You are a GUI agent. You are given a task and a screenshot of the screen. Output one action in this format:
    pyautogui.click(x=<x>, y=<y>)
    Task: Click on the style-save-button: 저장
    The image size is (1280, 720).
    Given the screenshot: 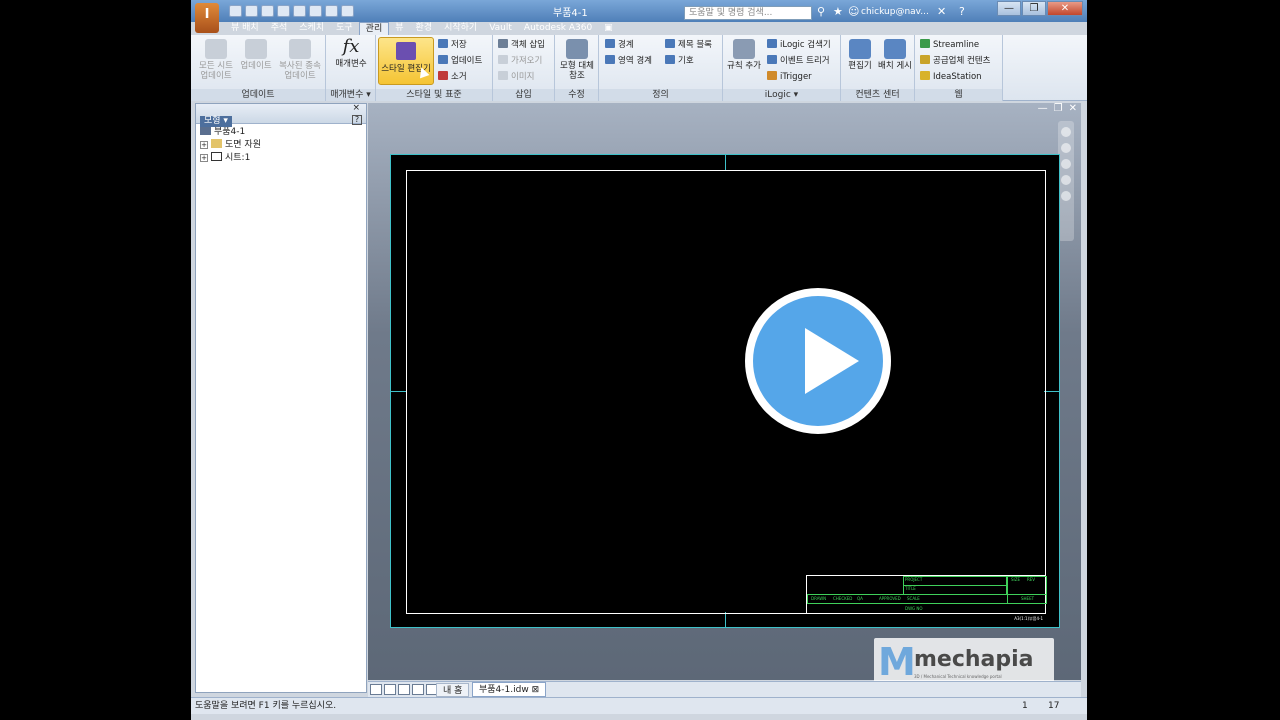 What is the action you would take?
    pyautogui.click(x=452, y=45)
    